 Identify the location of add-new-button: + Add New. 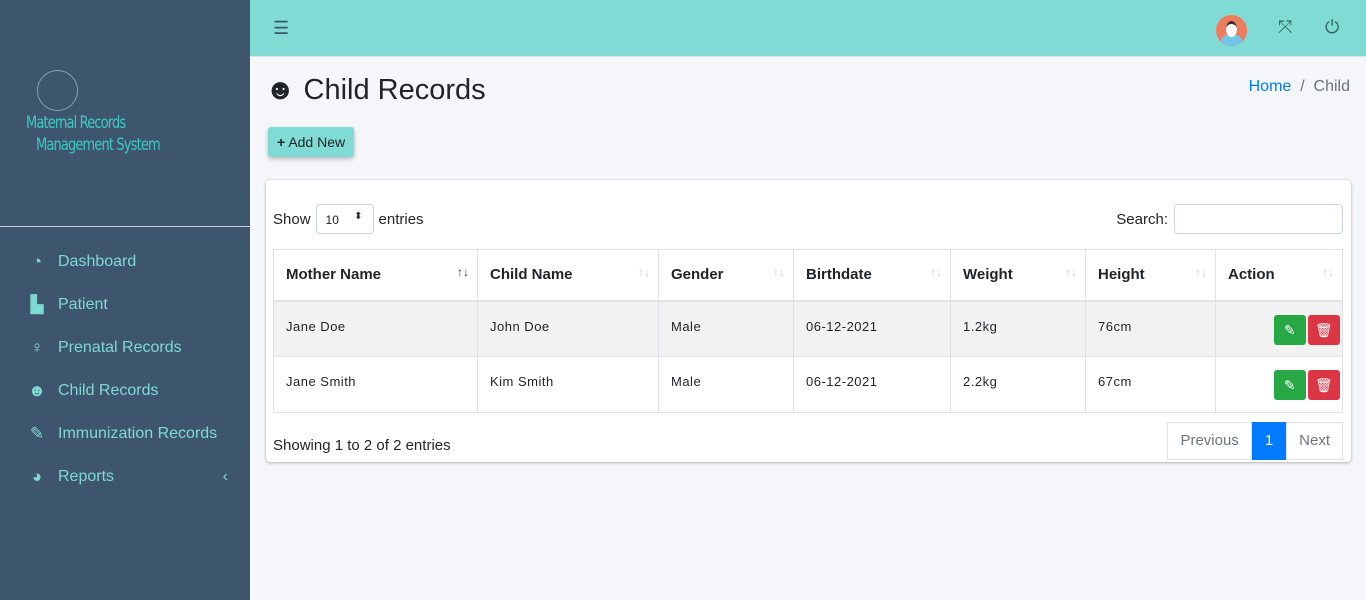
(311, 142).